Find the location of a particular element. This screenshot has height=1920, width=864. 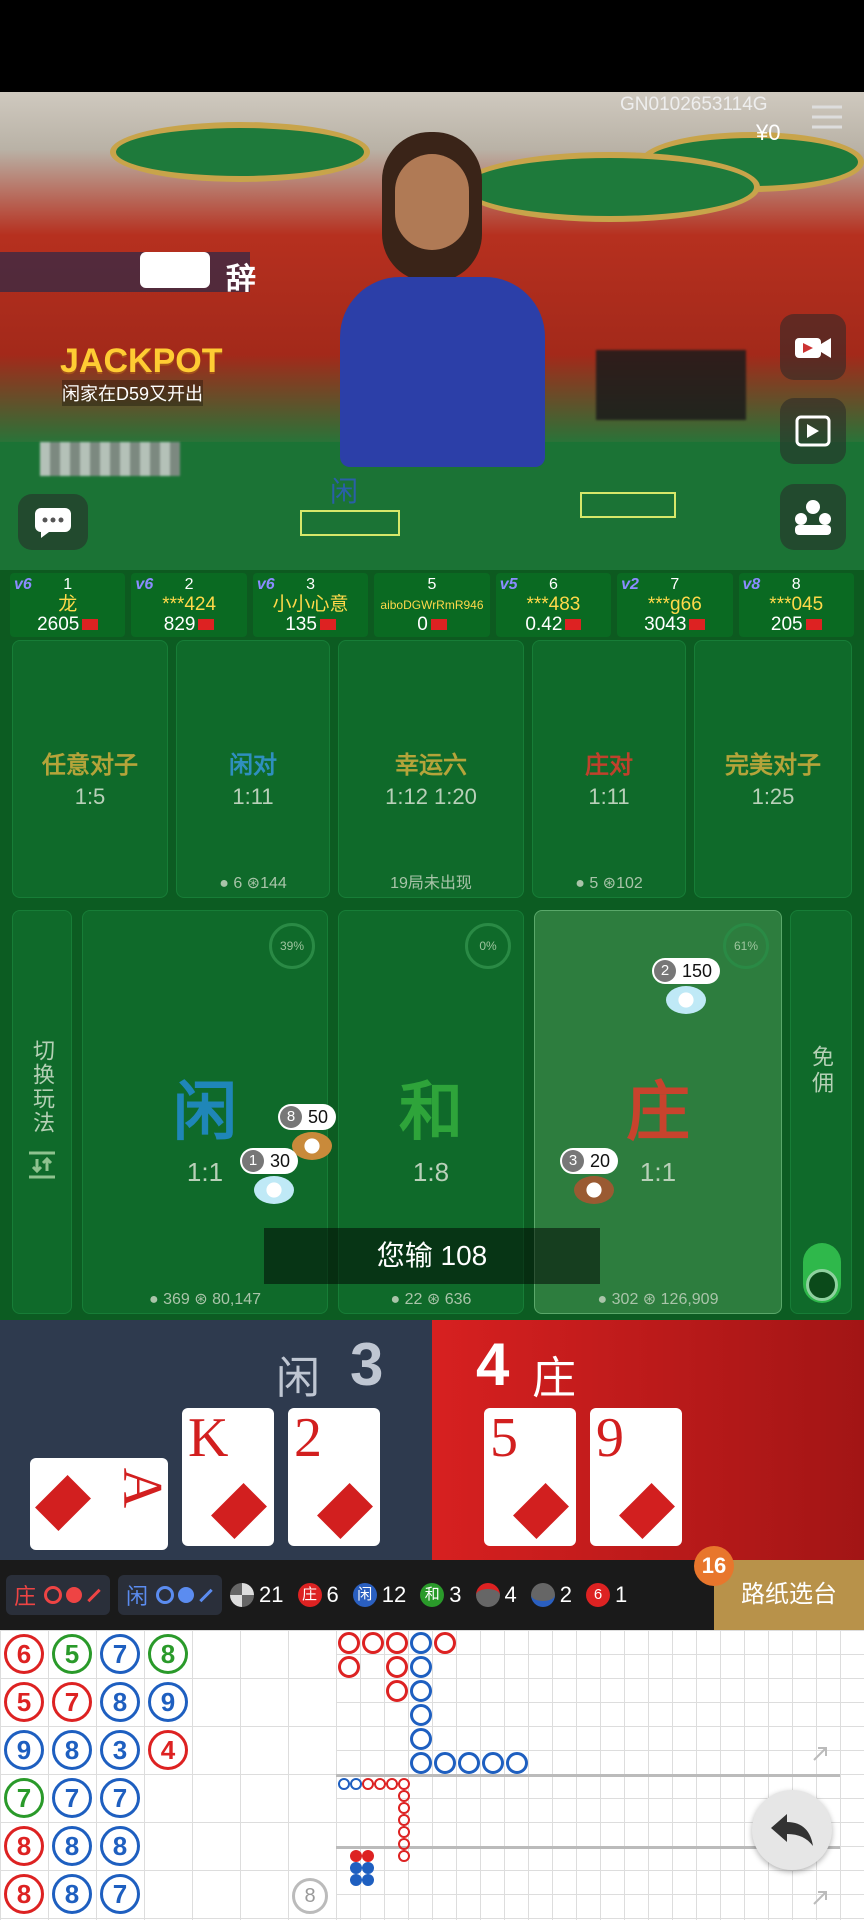

bead-road-cell: 5 is located at coordinates (72, 1654).